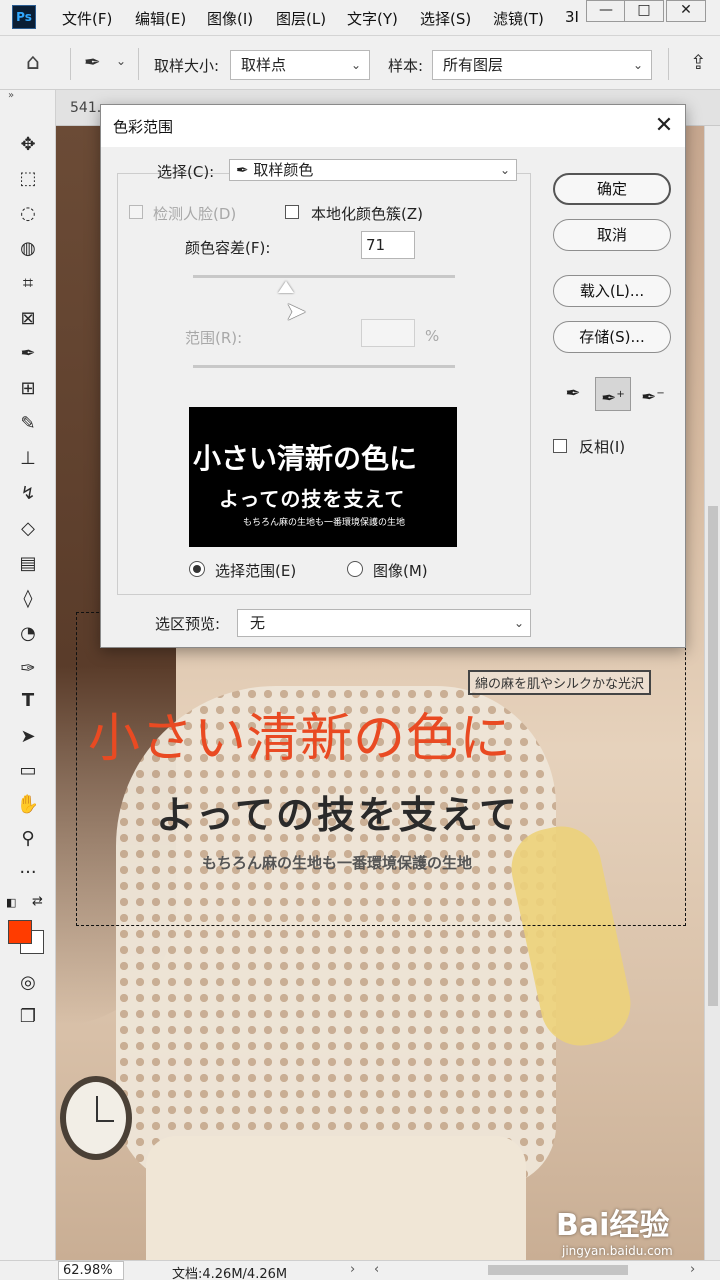  Describe the element at coordinates (28, 564) in the screenshot. I see `gradient-tool-icon: ▤` at that location.